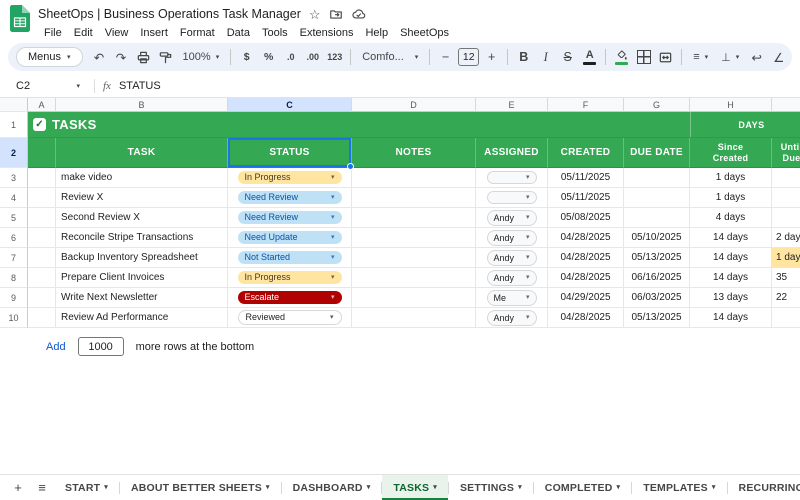 This screenshot has width=800, height=500. I want to click on tab-settings: SETTINGS ▾, so click(491, 487).